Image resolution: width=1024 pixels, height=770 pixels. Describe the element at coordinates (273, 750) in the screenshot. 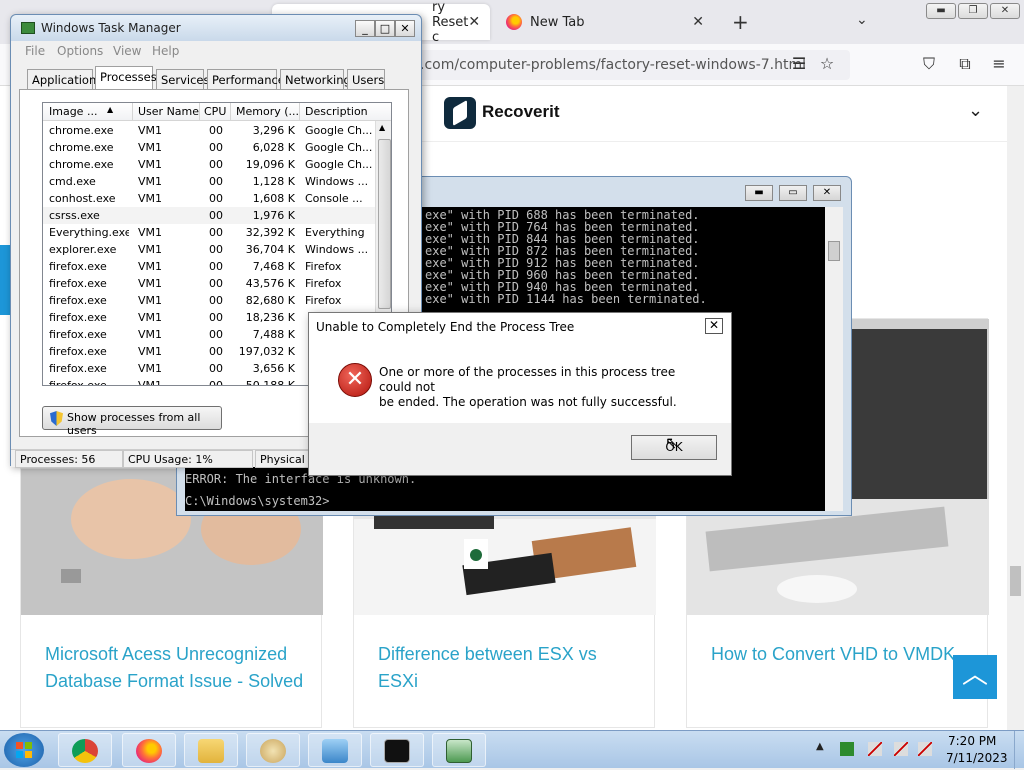

I see `taskbar-paint` at that location.